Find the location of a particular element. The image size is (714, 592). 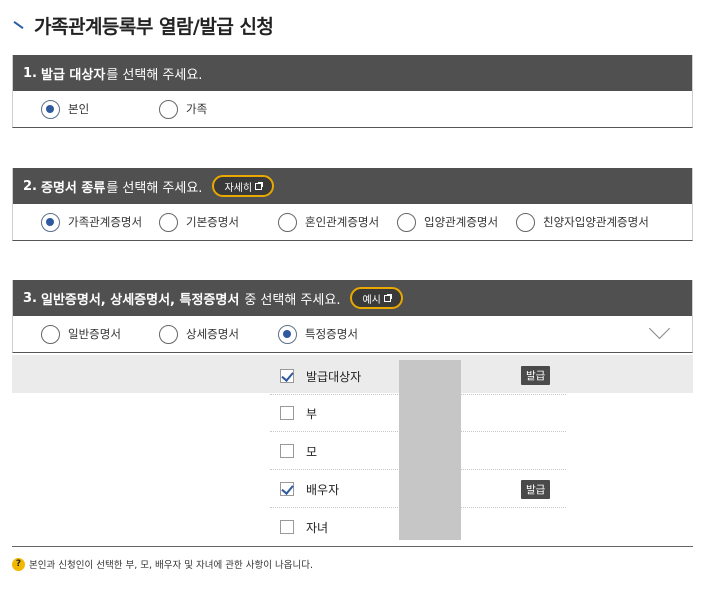

radio-option-family: 가족 is located at coordinates (183, 109).